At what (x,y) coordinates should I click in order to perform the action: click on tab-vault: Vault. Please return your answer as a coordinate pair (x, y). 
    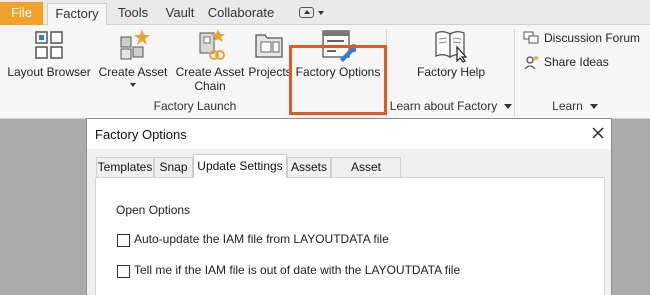
    Looking at the image, I should click on (180, 14).